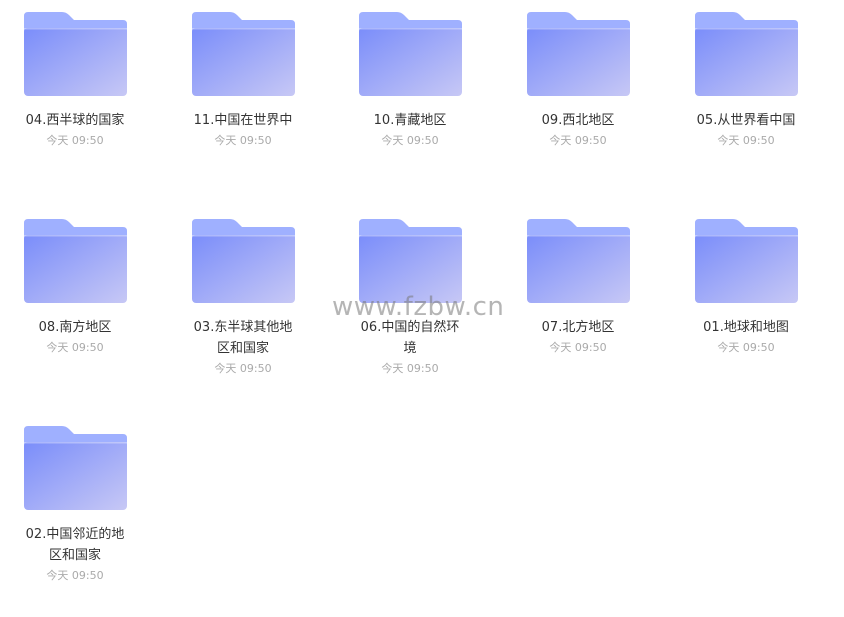 The image size is (844, 617). I want to click on folder-name: 07.北方地区, so click(578, 327).